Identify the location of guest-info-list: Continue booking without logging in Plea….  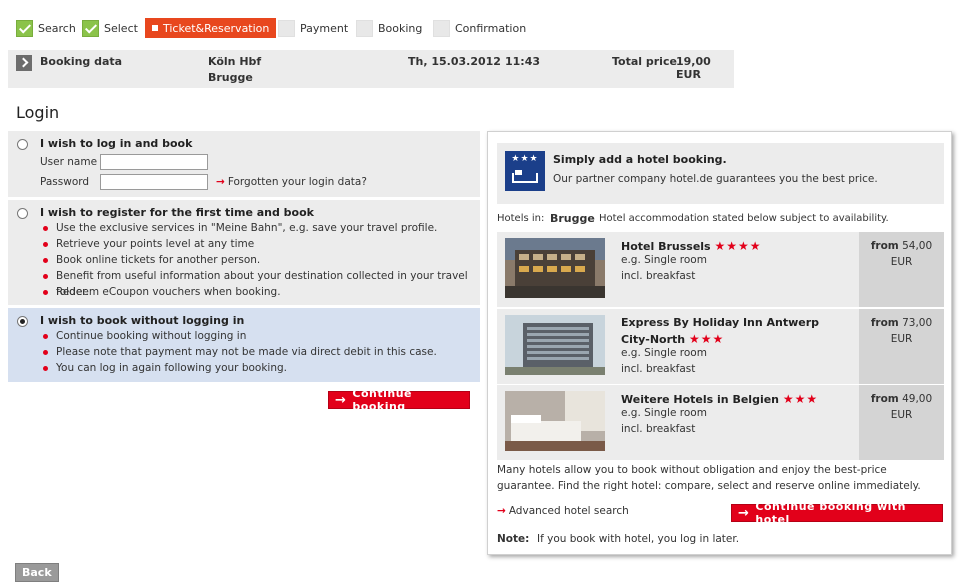
(238, 352).